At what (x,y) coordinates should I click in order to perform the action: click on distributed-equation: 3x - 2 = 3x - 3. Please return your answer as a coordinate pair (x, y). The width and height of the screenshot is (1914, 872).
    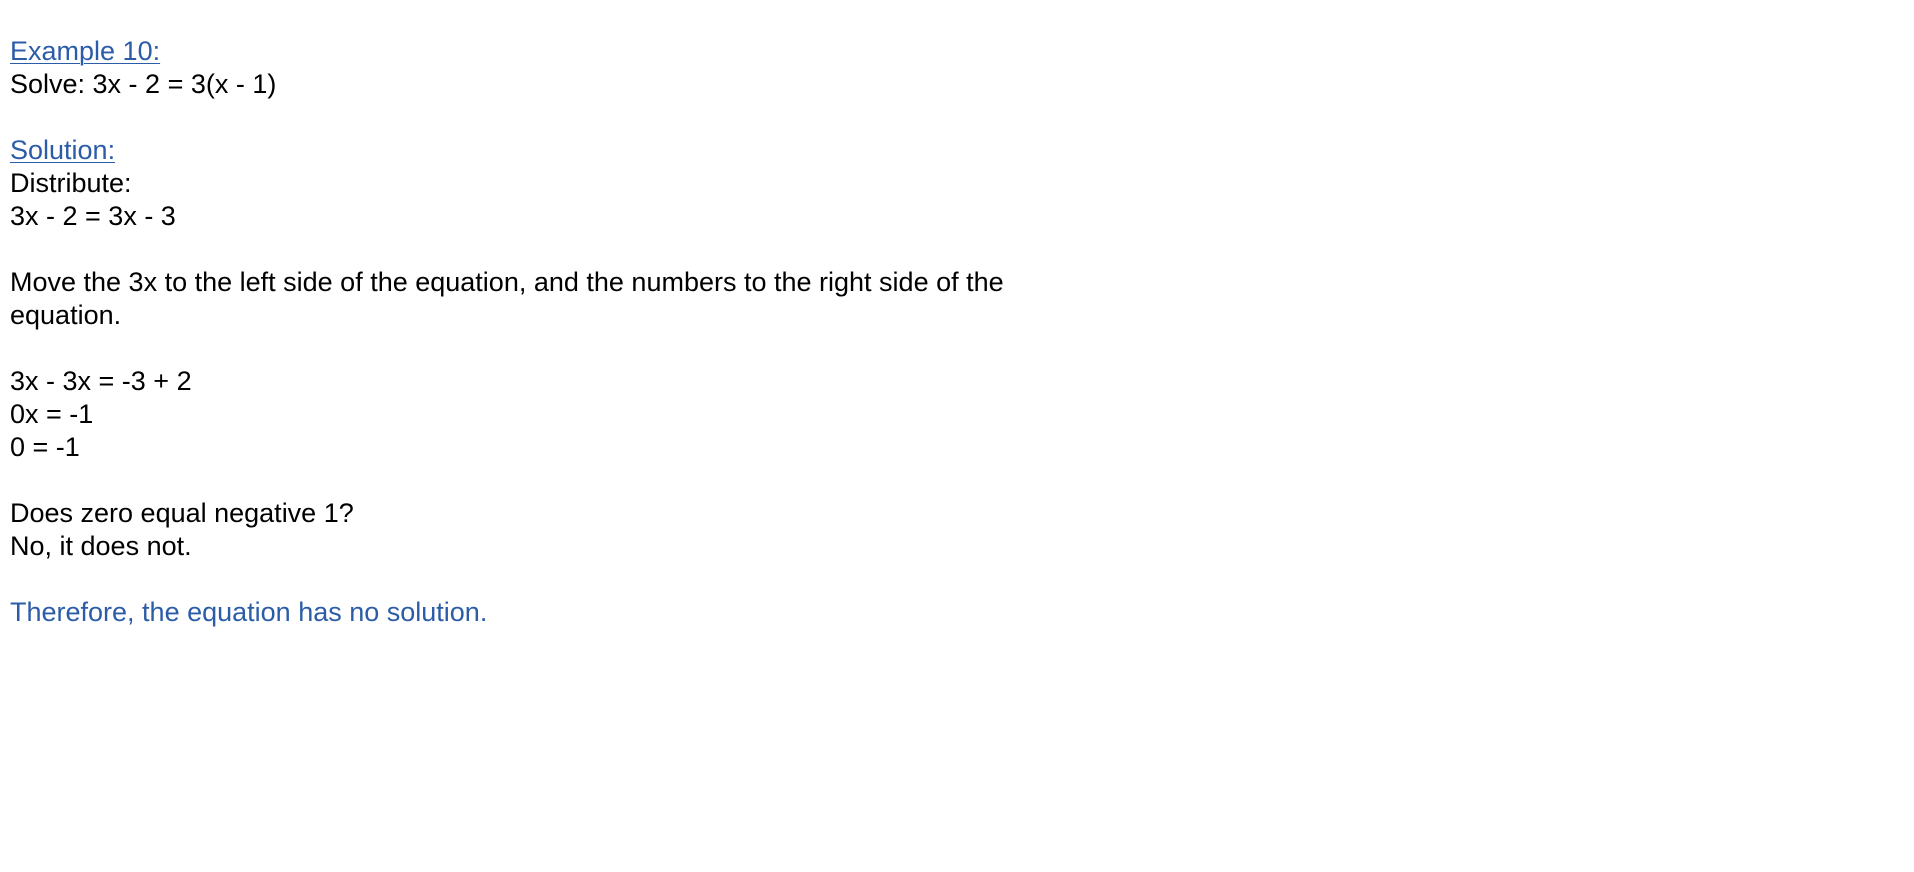
    Looking at the image, I should click on (93, 216).